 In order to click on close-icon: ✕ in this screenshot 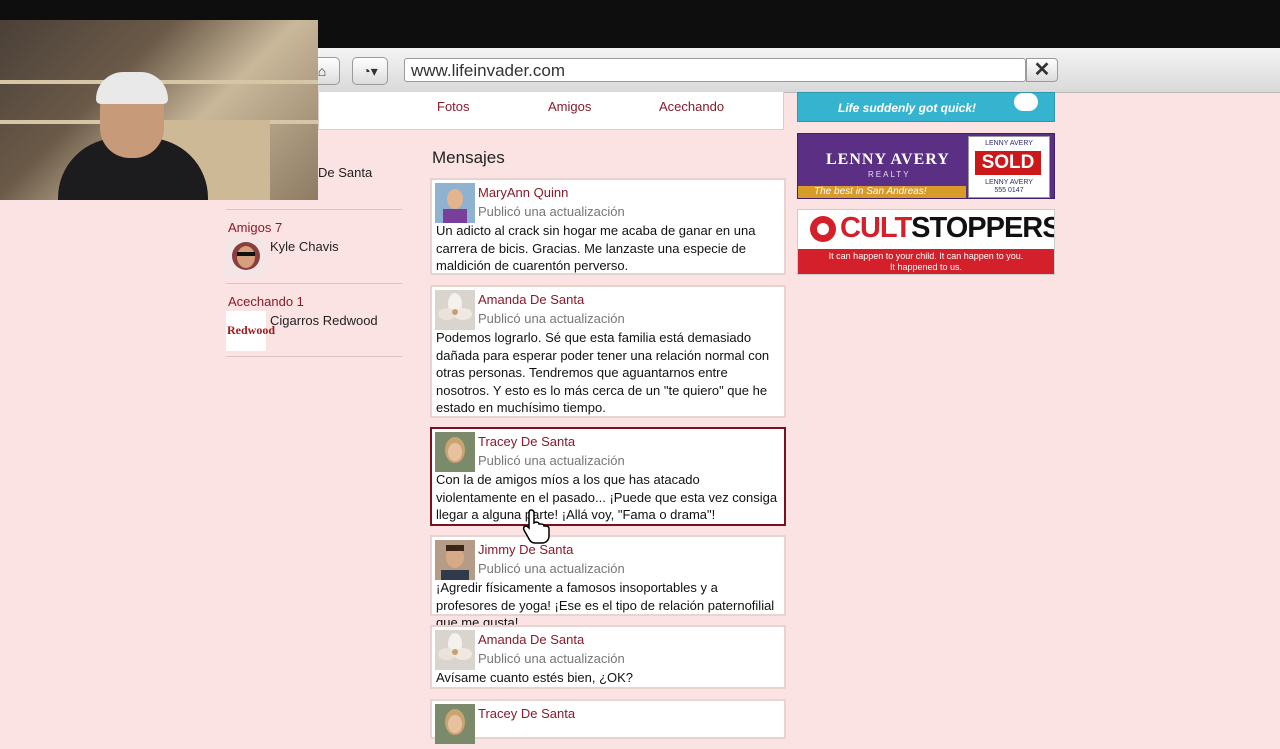, I will do `click(1042, 70)`.